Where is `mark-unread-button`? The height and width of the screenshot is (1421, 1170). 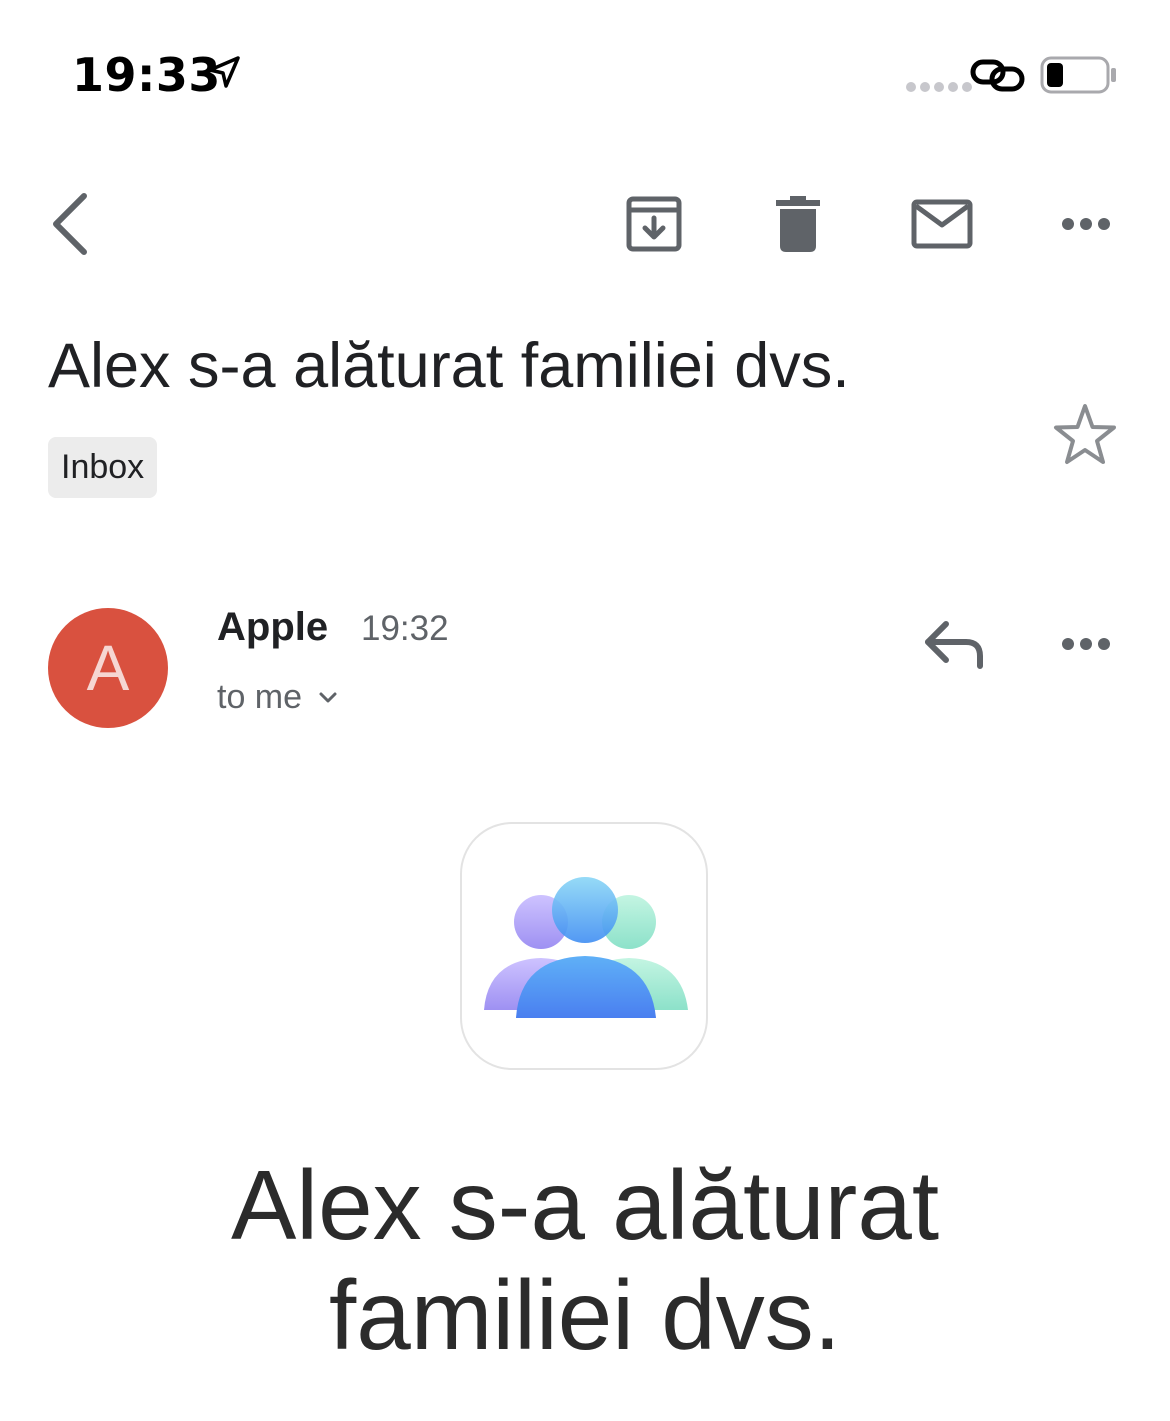
mark-unread-button is located at coordinates (942, 224).